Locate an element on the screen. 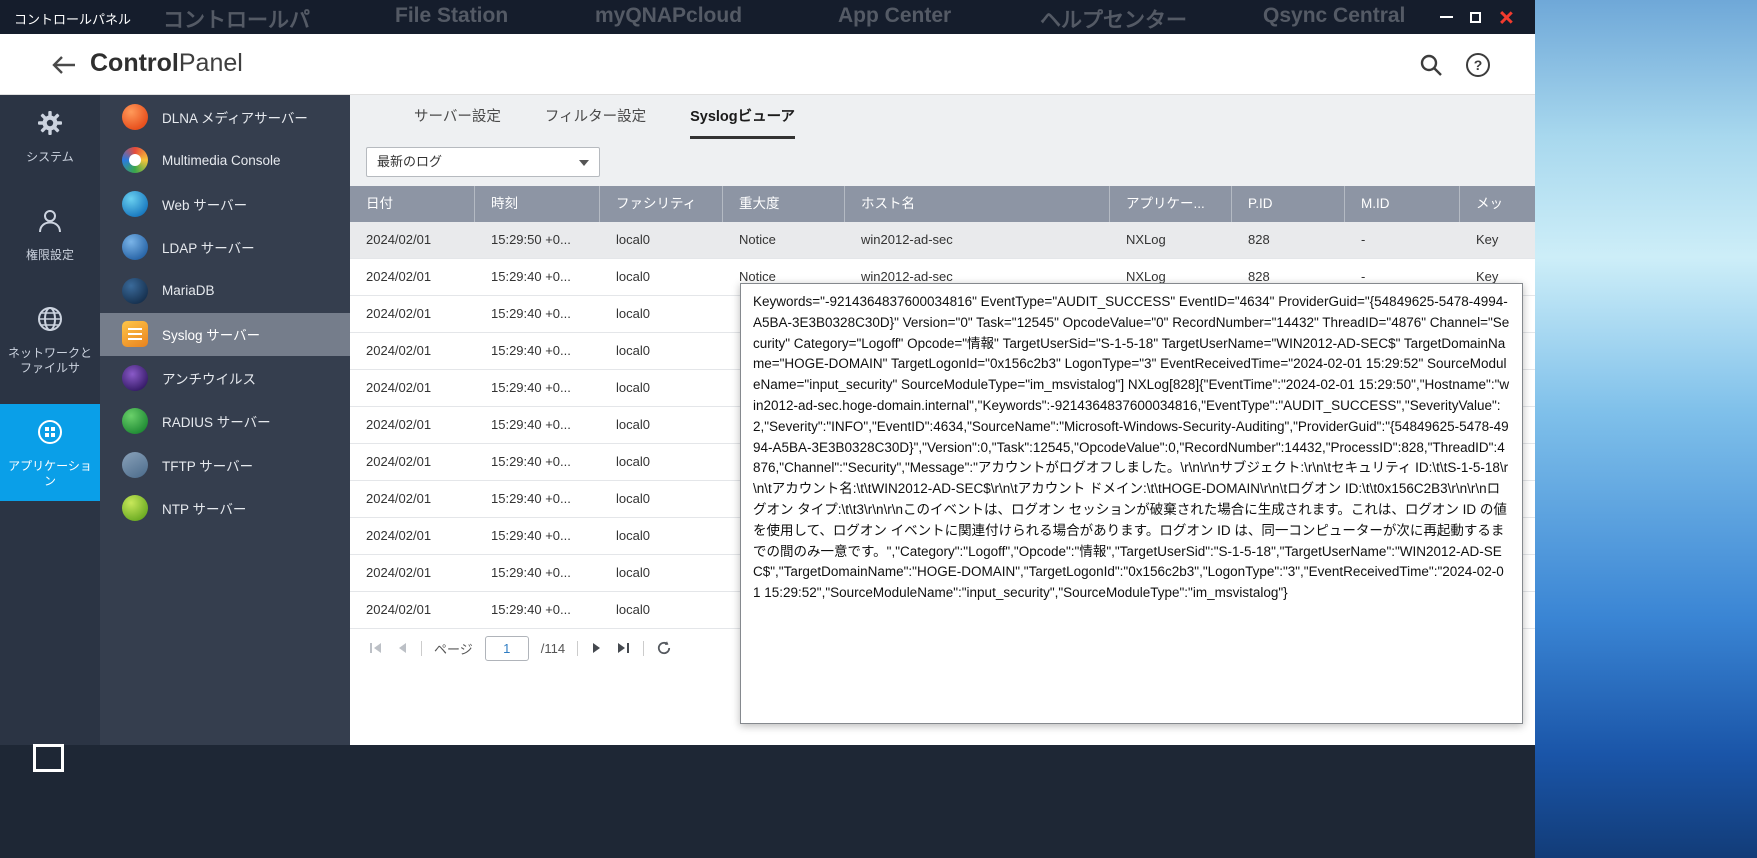  tab-bar: サーバー設定 フィルター設定 Syslogビューア is located at coordinates (605, 117).